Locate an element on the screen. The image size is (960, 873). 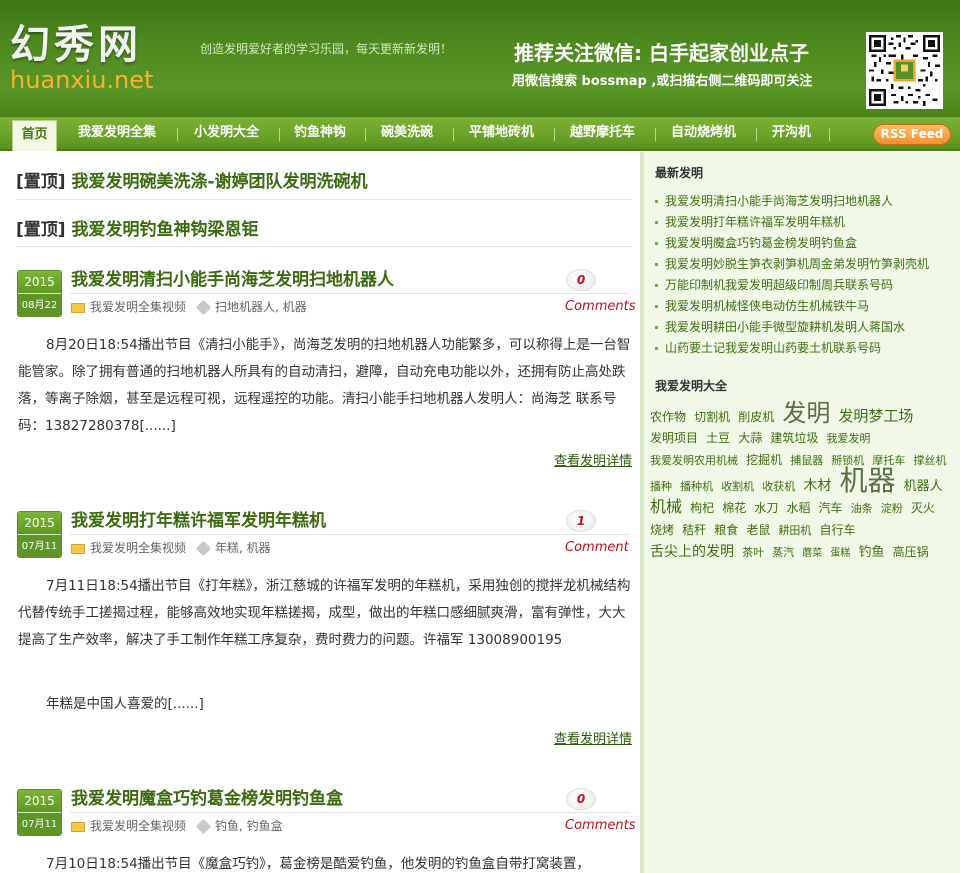
sticky-post-link: [置顶] 我爱发明钓鱼神钩梁恩钜 is located at coordinates (137, 230).